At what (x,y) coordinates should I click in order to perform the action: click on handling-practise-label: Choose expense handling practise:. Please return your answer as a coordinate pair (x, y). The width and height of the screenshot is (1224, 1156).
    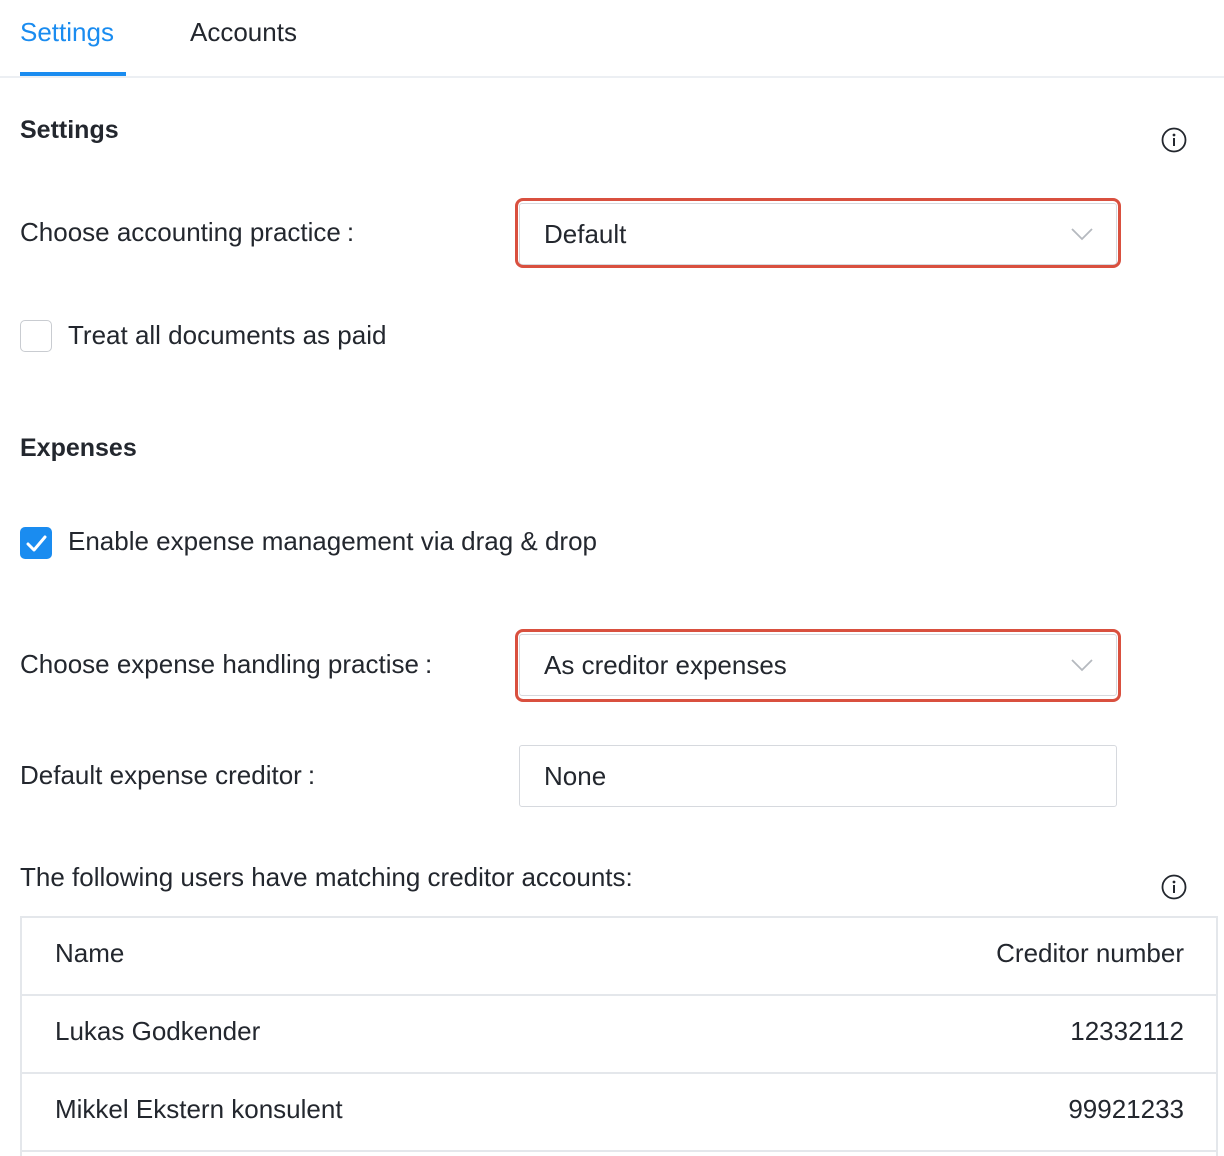
    Looking at the image, I should click on (226, 664).